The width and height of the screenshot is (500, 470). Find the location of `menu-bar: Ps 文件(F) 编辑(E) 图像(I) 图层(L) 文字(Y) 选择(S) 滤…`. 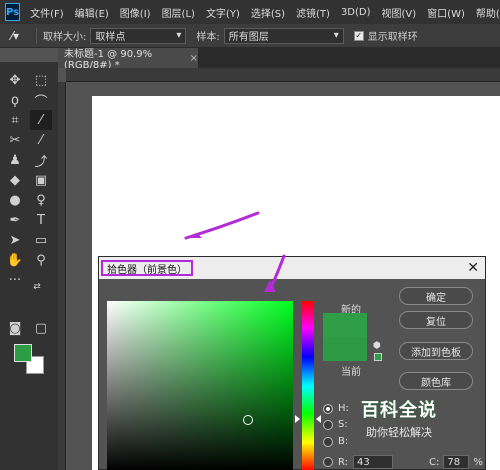

menu-bar: Ps 文件(F) 编辑(E) 图像(I) 图层(L) 文字(Y) 选择(S) 滤… is located at coordinates (250, 12).